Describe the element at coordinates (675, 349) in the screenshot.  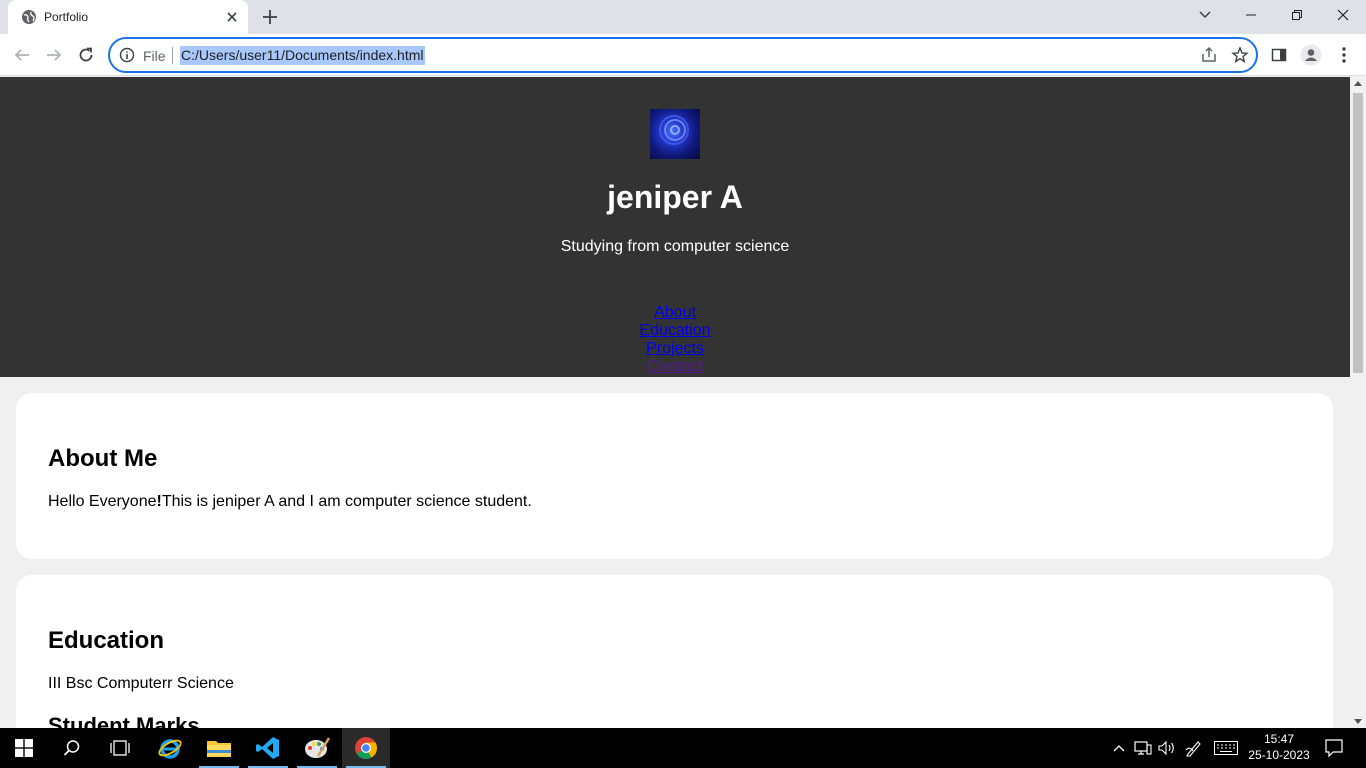
I see `nav-link-projects: Projects` at that location.